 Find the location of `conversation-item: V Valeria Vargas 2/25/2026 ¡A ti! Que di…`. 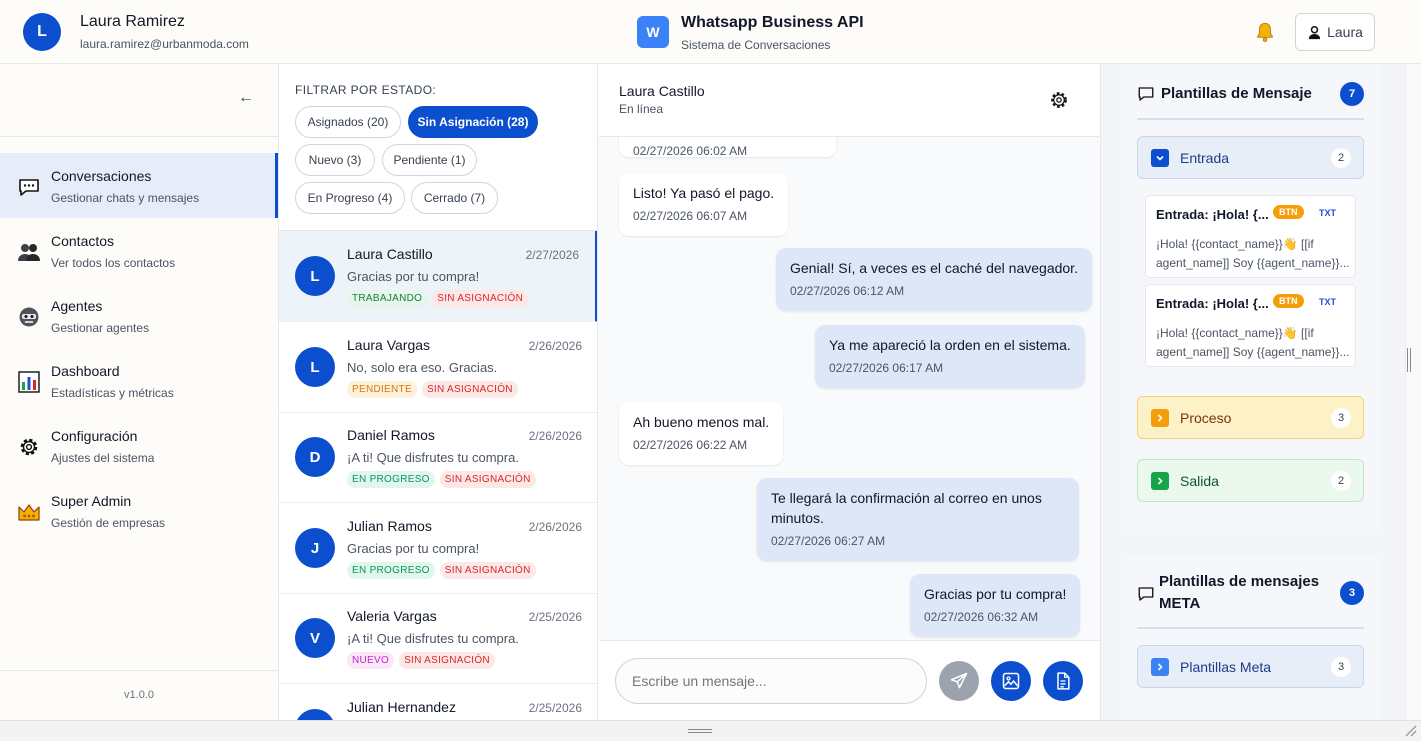

conversation-item: V Valeria Vargas 2/25/2026 ¡A ti! Que di… is located at coordinates (438, 638).